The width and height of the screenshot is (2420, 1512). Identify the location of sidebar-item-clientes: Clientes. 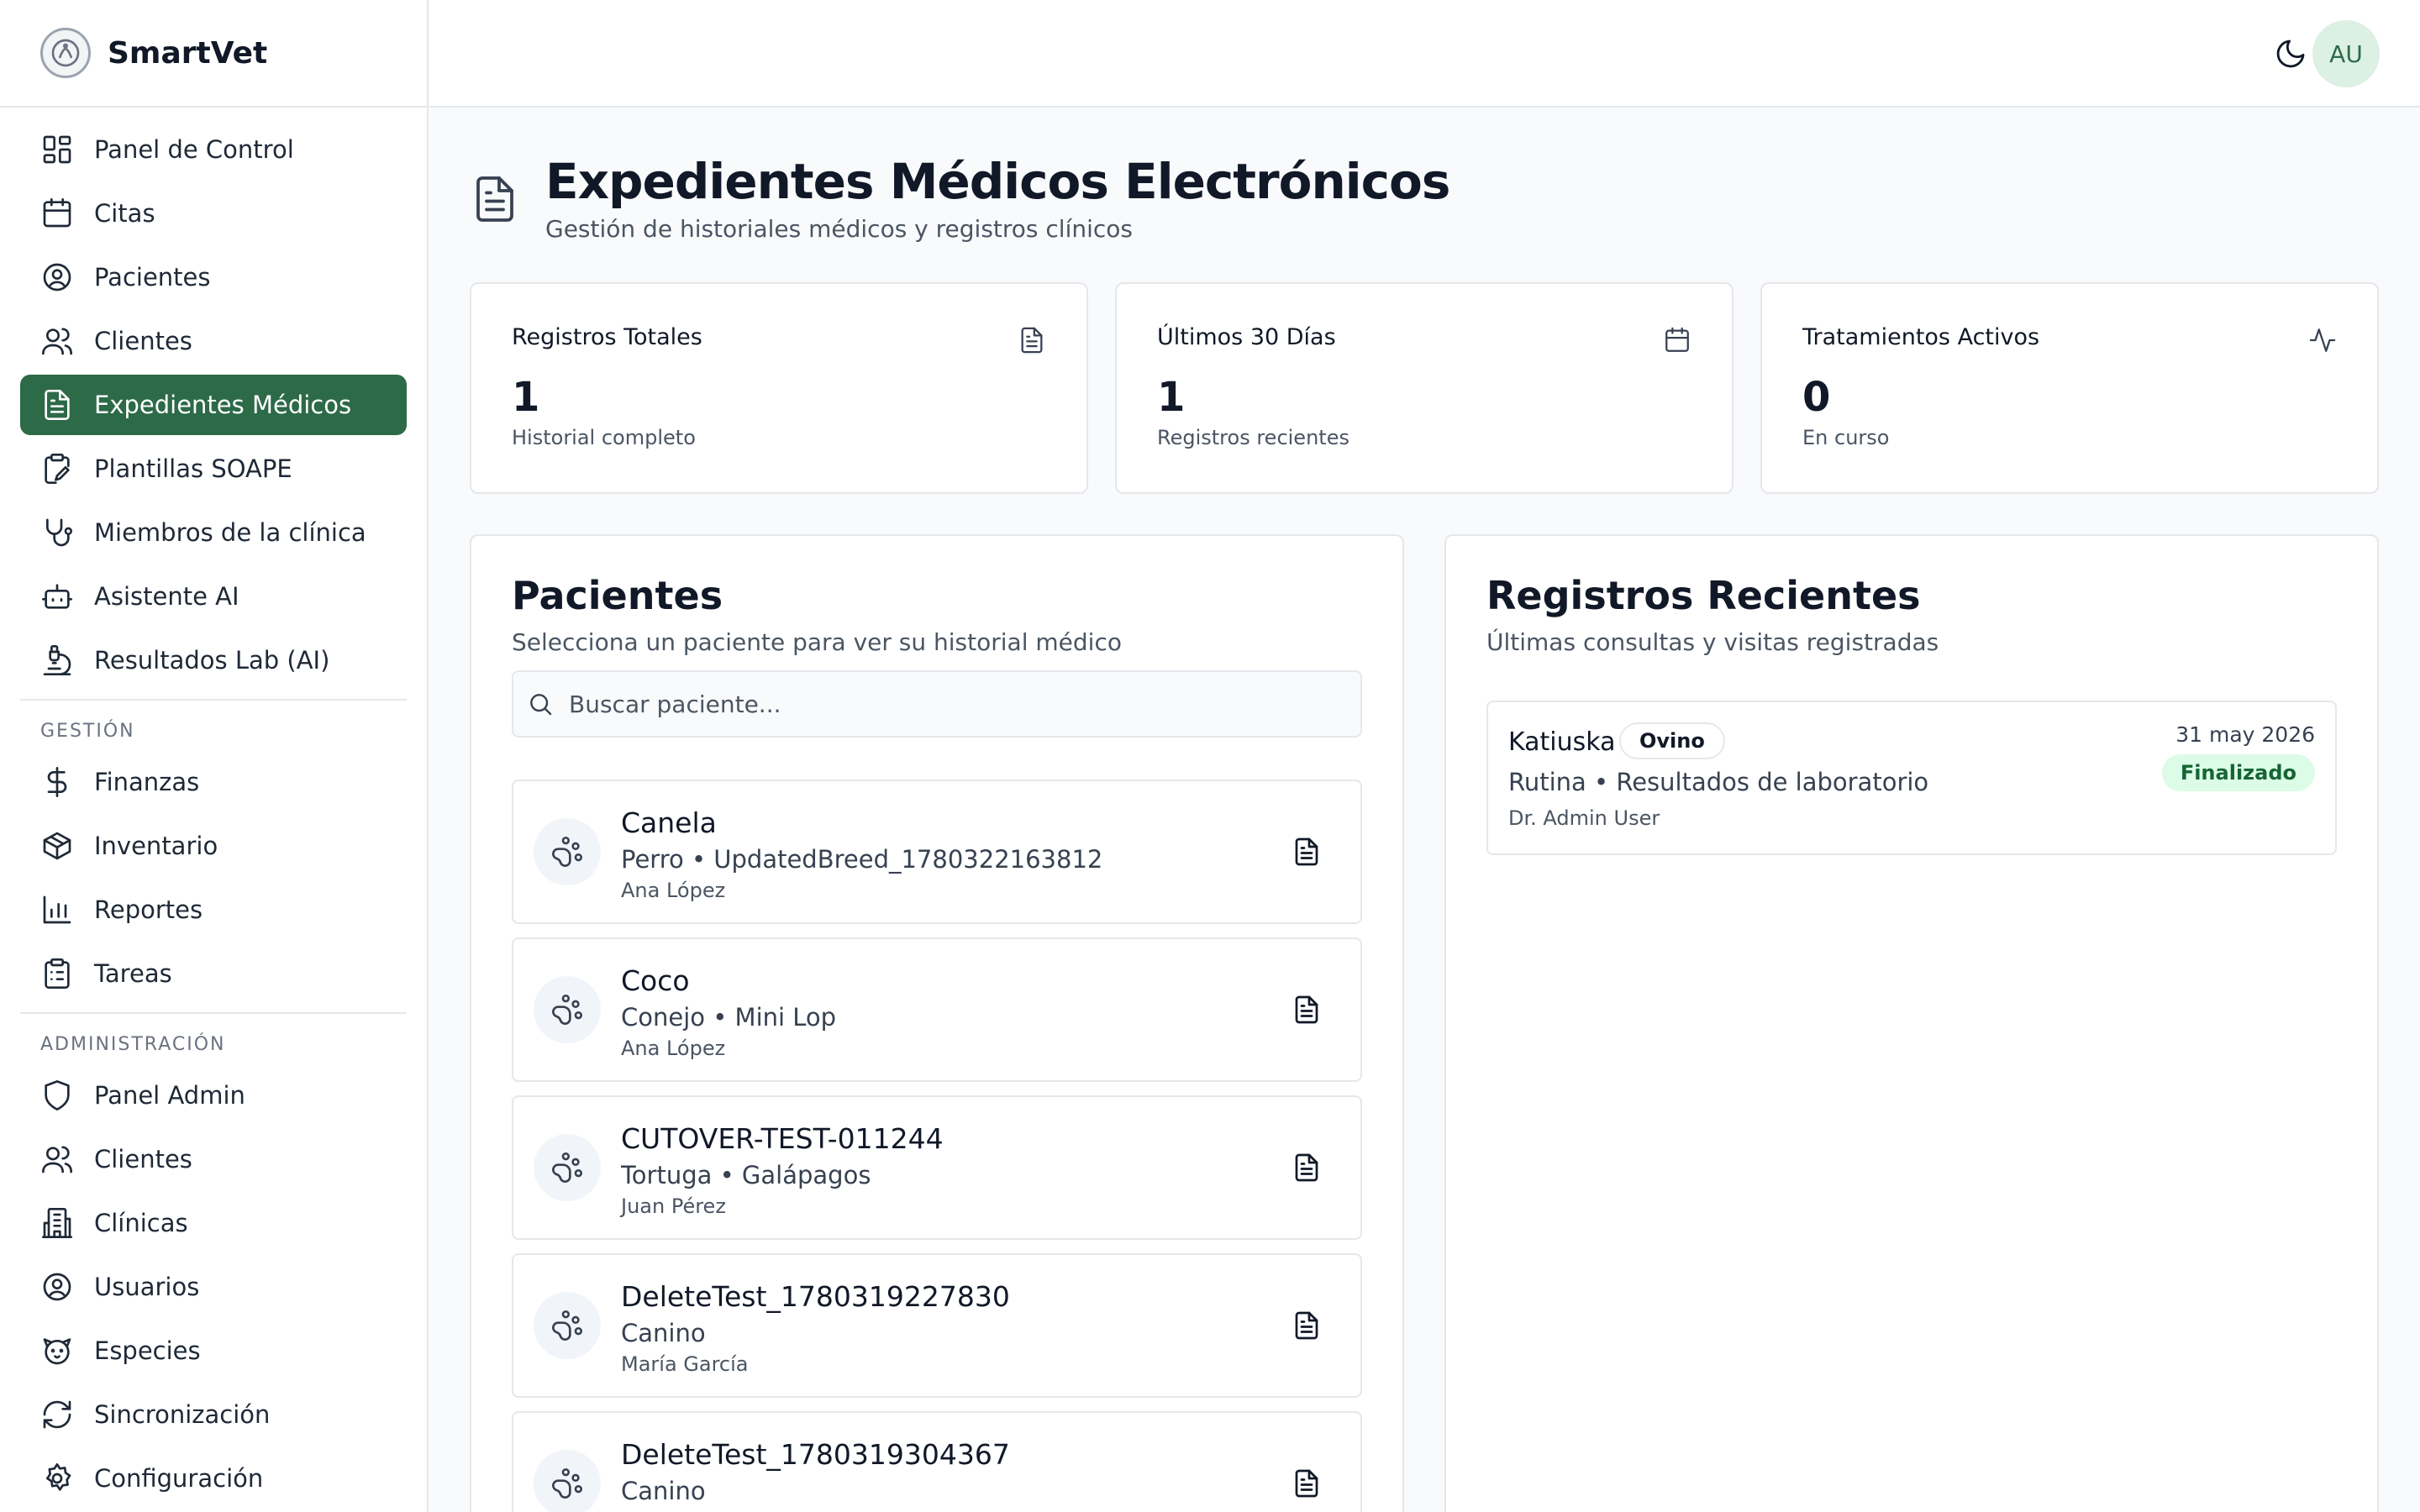
(214, 341).